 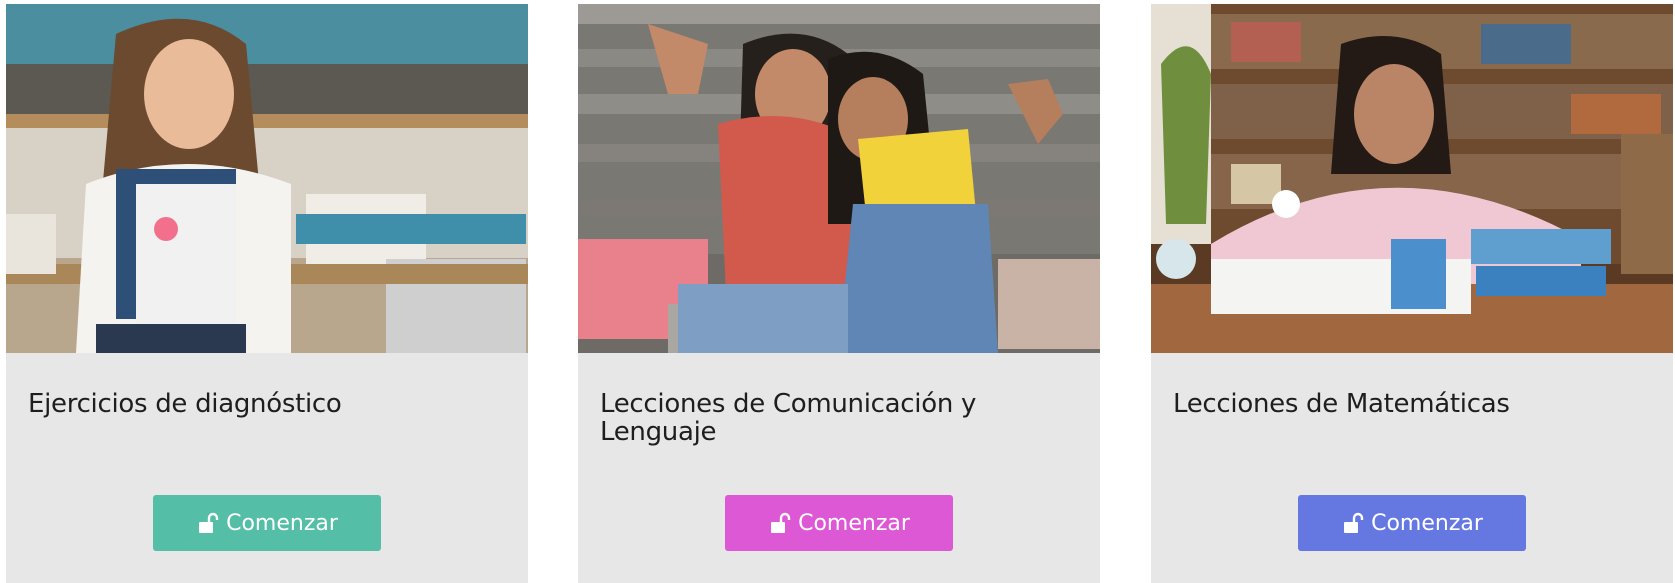 What do you see at coordinates (185, 404) in the screenshot?
I see `card-title: Ejercicios de diagnóstico` at bounding box center [185, 404].